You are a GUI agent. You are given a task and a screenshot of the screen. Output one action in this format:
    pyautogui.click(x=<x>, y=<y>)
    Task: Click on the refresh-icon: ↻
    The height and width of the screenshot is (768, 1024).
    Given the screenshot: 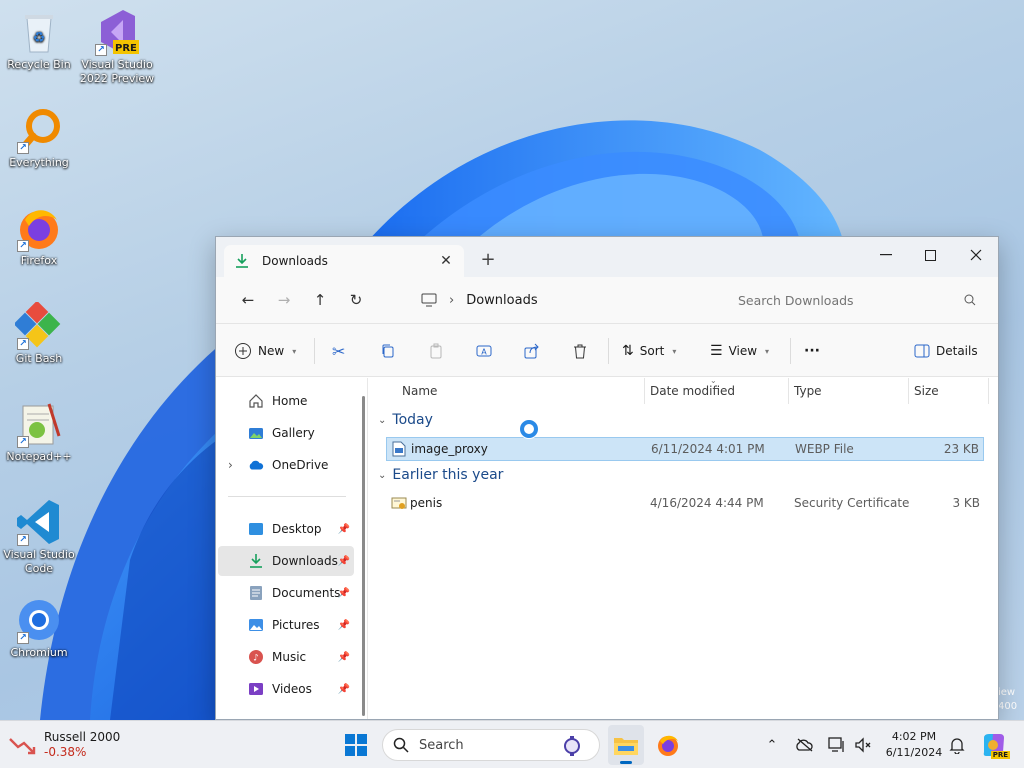 What is the action you would take?
    pyautogui.click(x=356, y=300)
    